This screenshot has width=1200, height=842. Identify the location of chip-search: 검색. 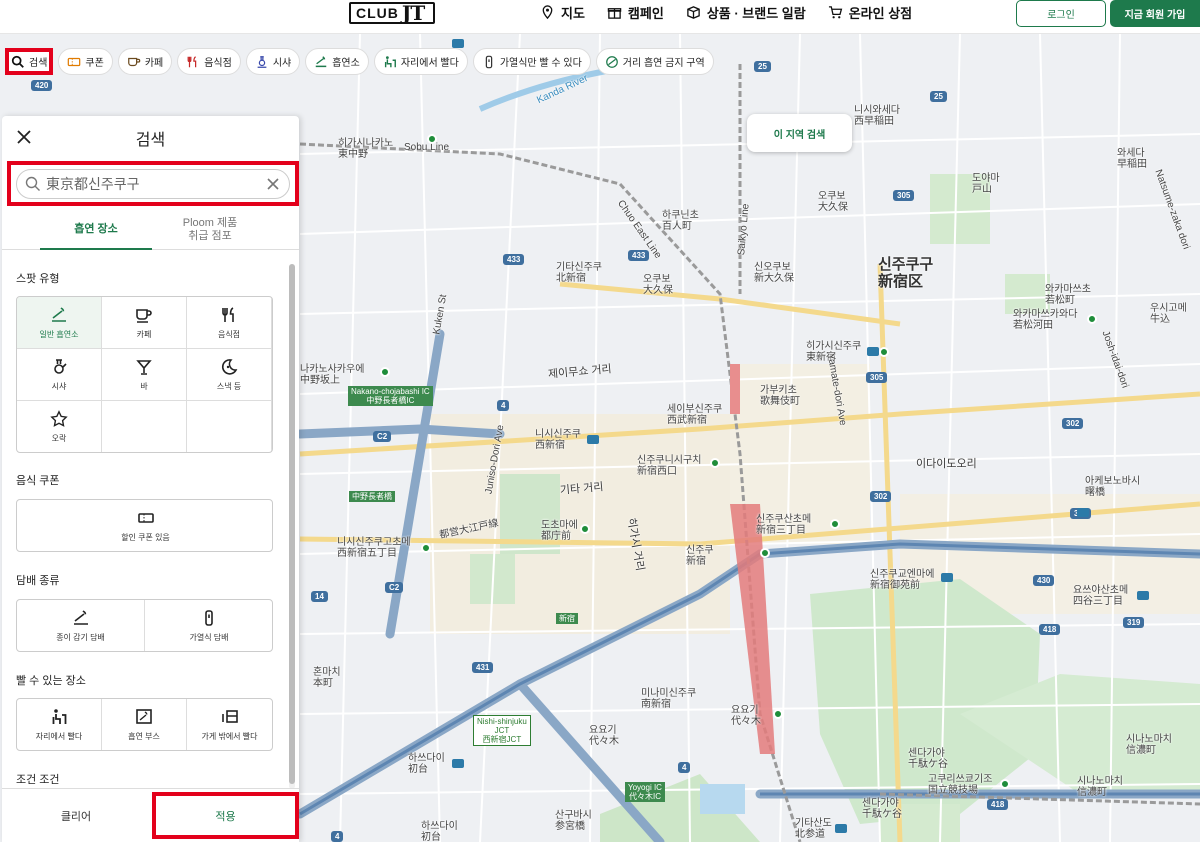
(29, 61).